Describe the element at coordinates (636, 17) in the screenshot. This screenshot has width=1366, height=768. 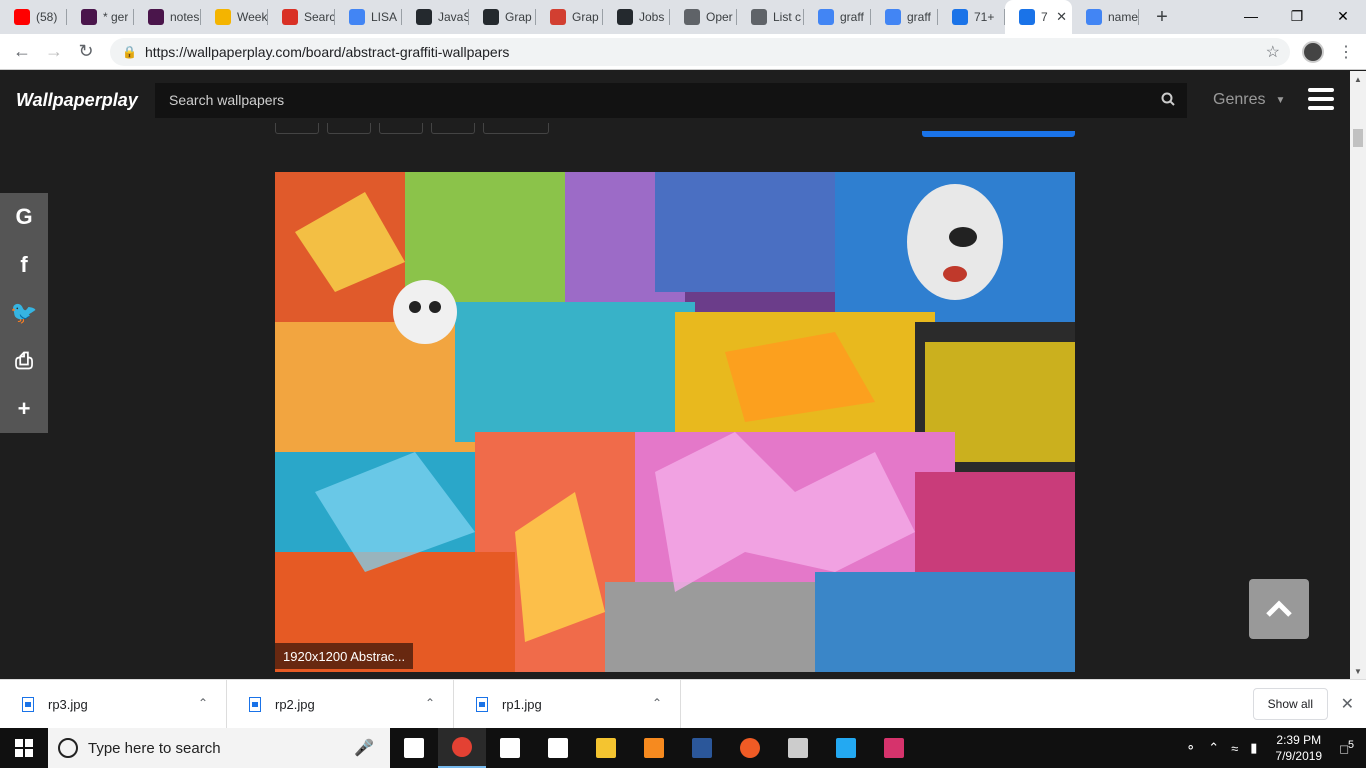
I see `browser-tab: Jobs` at that location.